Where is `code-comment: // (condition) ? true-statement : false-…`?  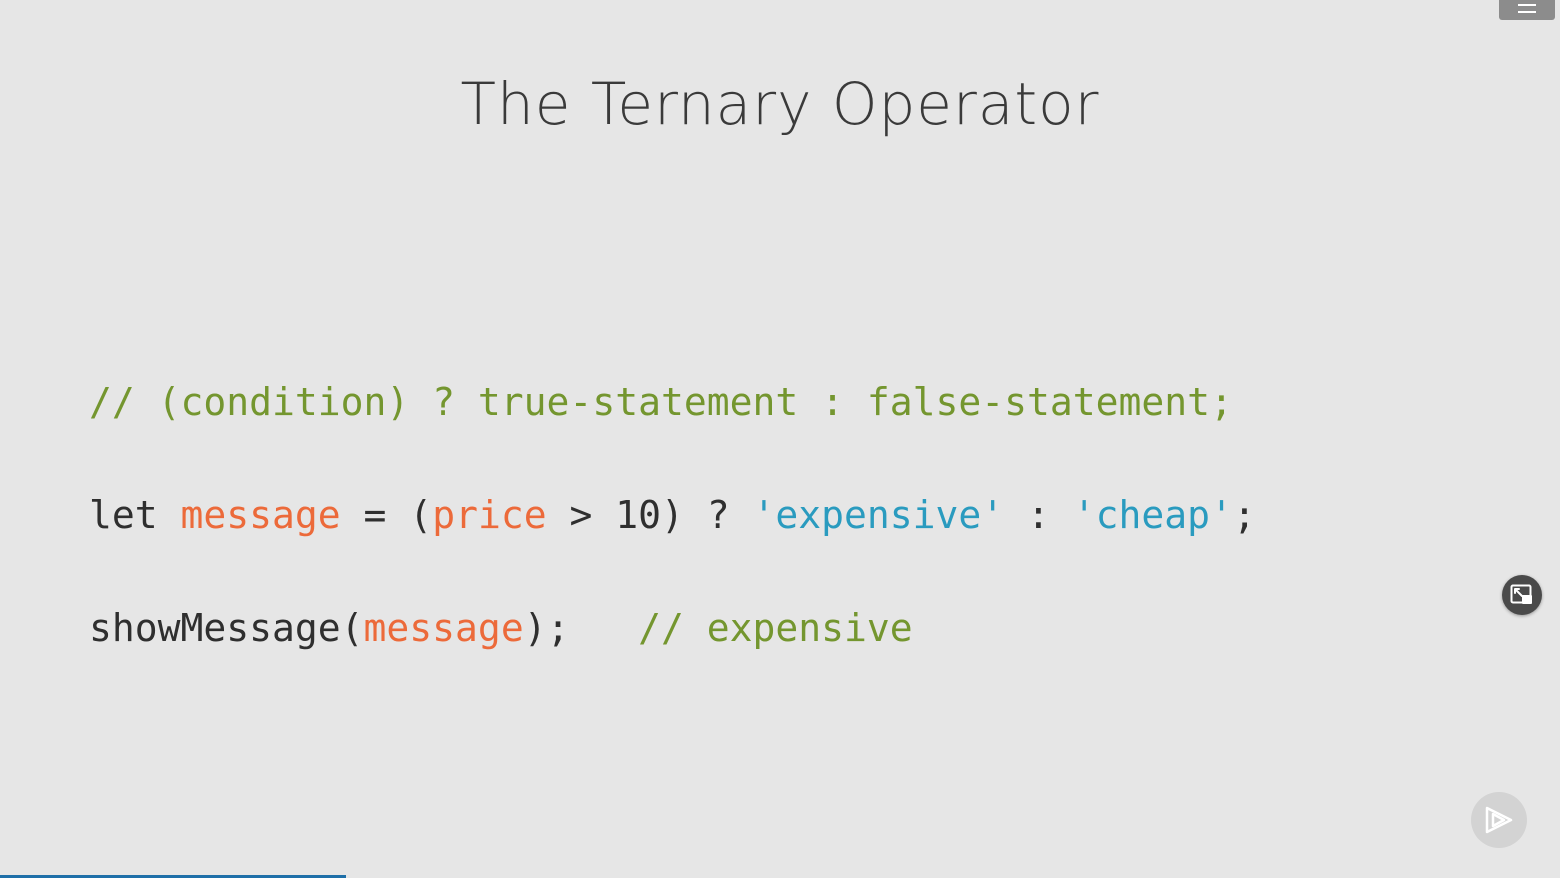
code-comment: // (condition) ? true-statement : false-… is located at coordinates (661, 402).